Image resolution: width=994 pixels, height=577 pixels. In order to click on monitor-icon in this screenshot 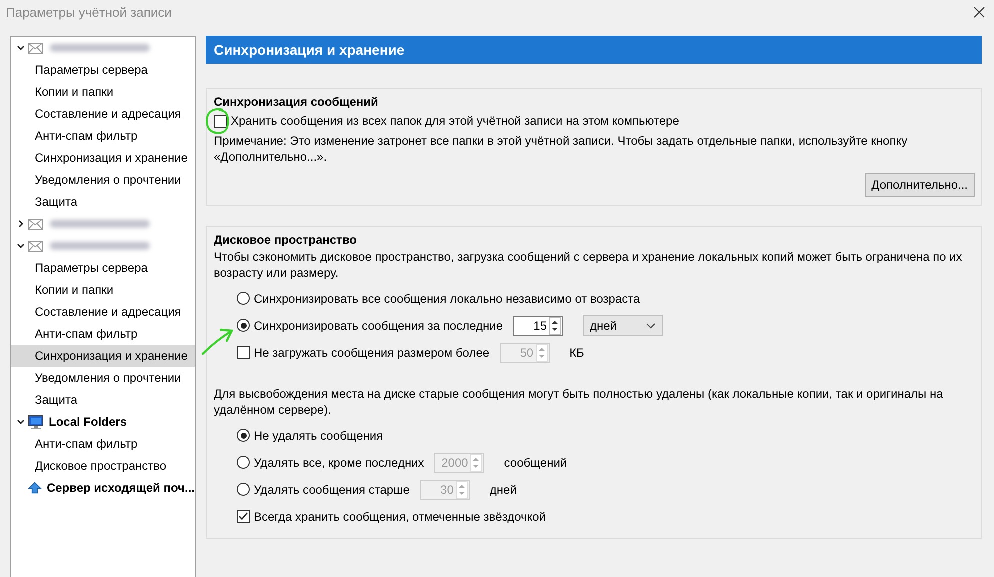, I will do `click(36, 422)`.